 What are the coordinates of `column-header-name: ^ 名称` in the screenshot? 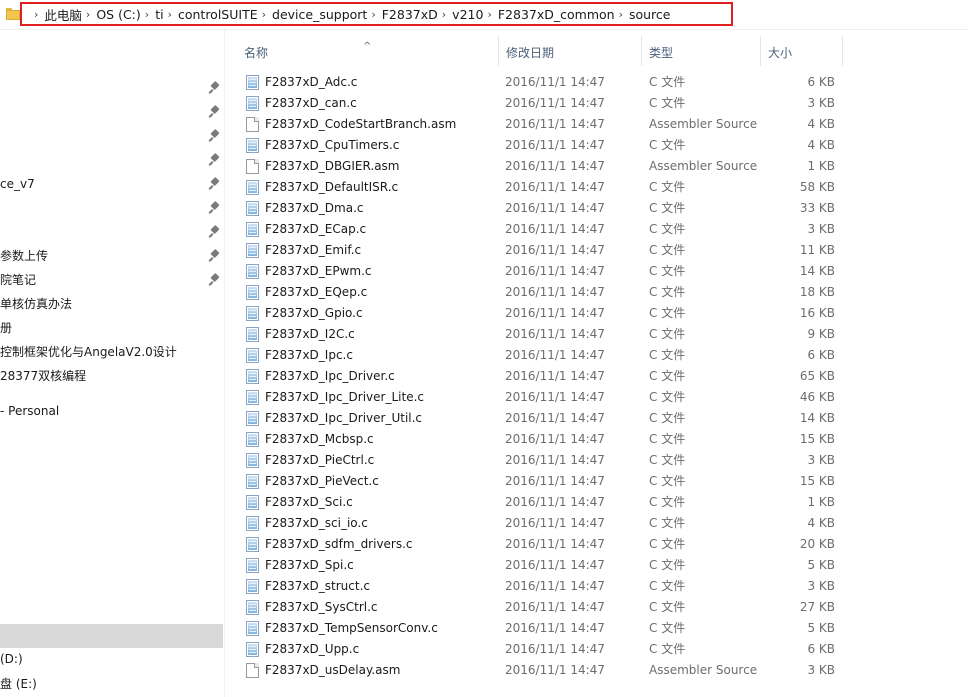 It's located at (368, 51).